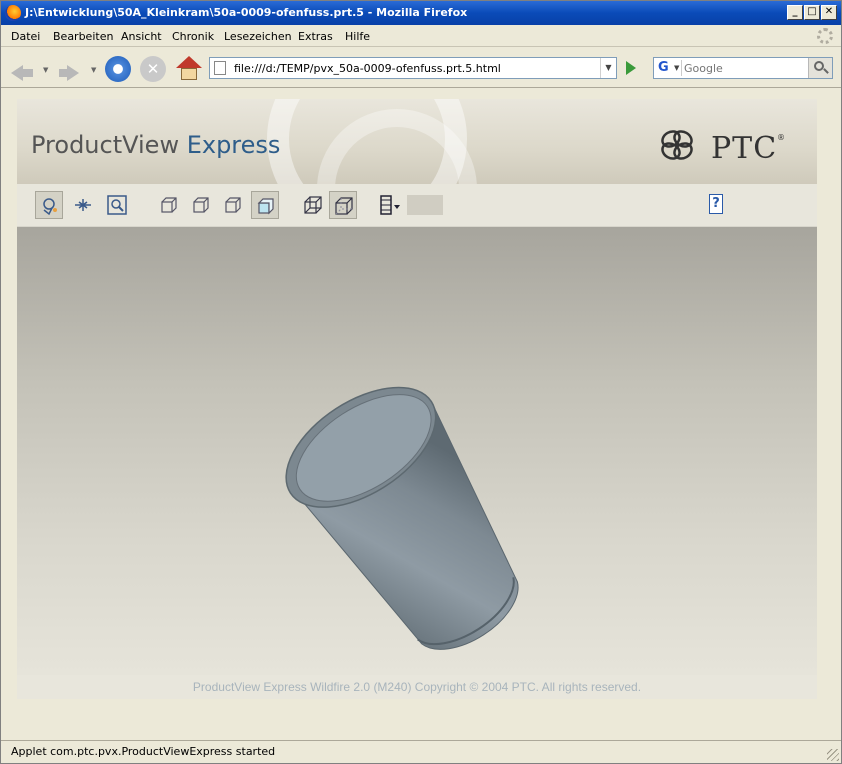 The height and width of the screenshot is (764, 842). I want to click on forward-button, so click(70, 69).